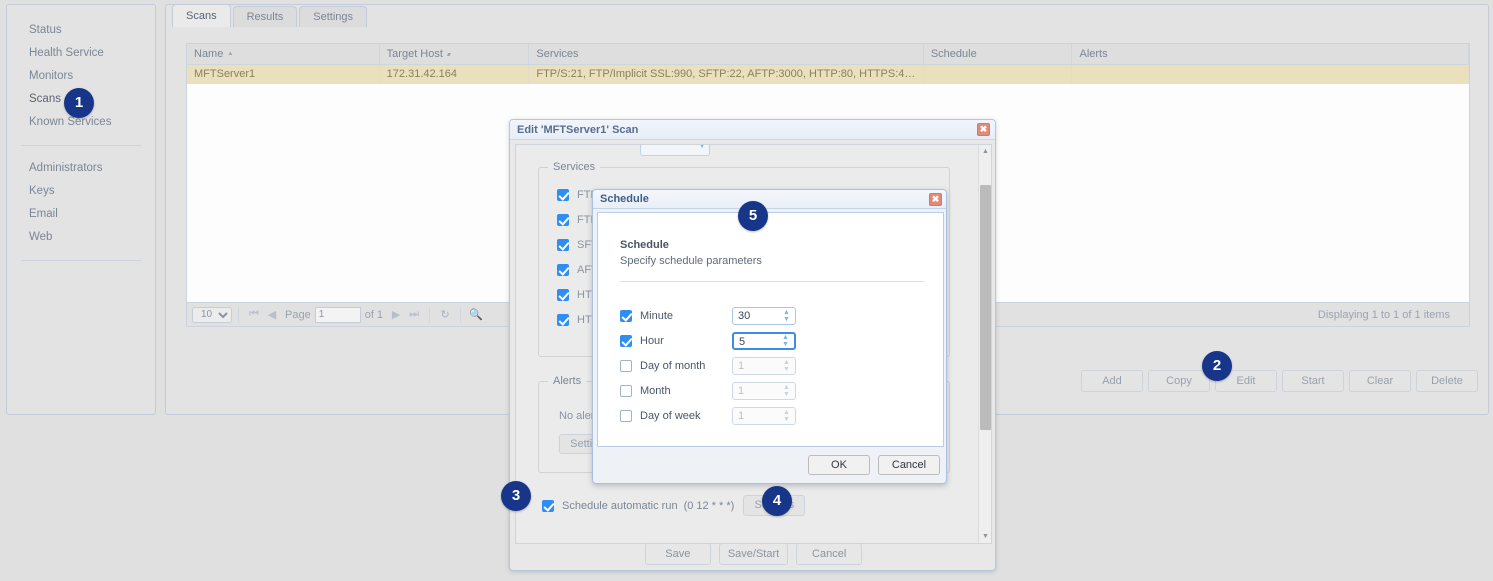  What do you see at coordinates (70, 122) in the screenshot?
I see `sidebar-item-label: Known Services` at bounding box center [70, 122].